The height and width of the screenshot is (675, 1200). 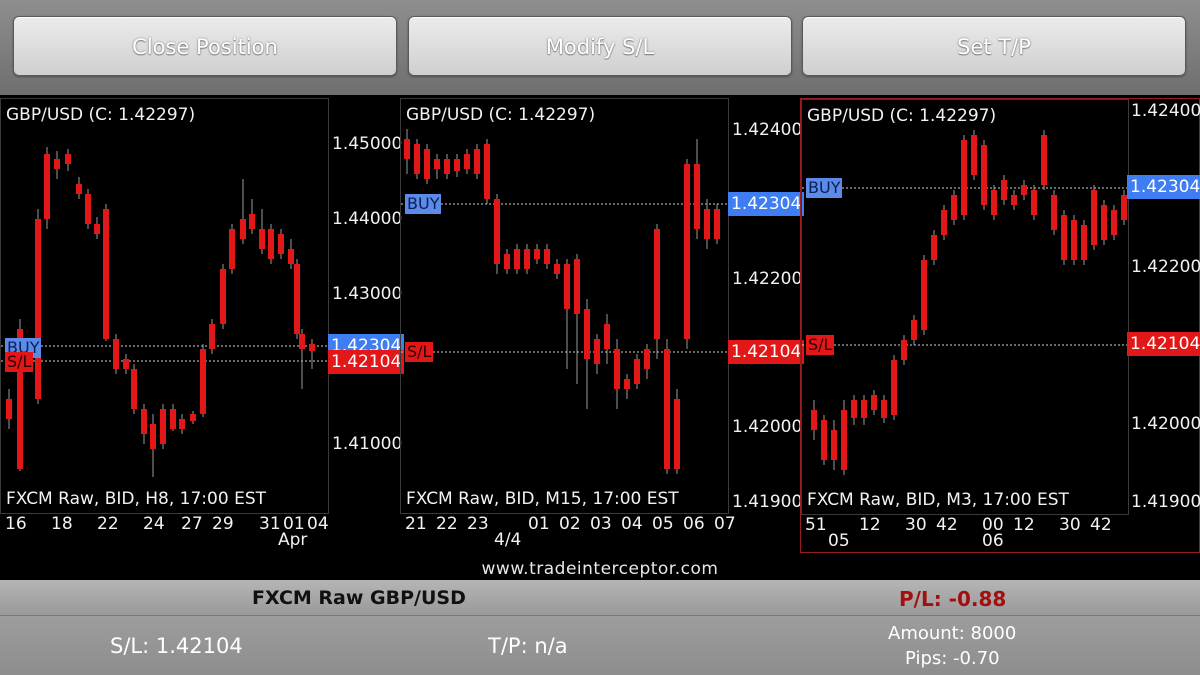 What do you see at coordinates (570, 524) in the screenshot?
I see `x-tick-label: 02` at bounding box center [570, 524].